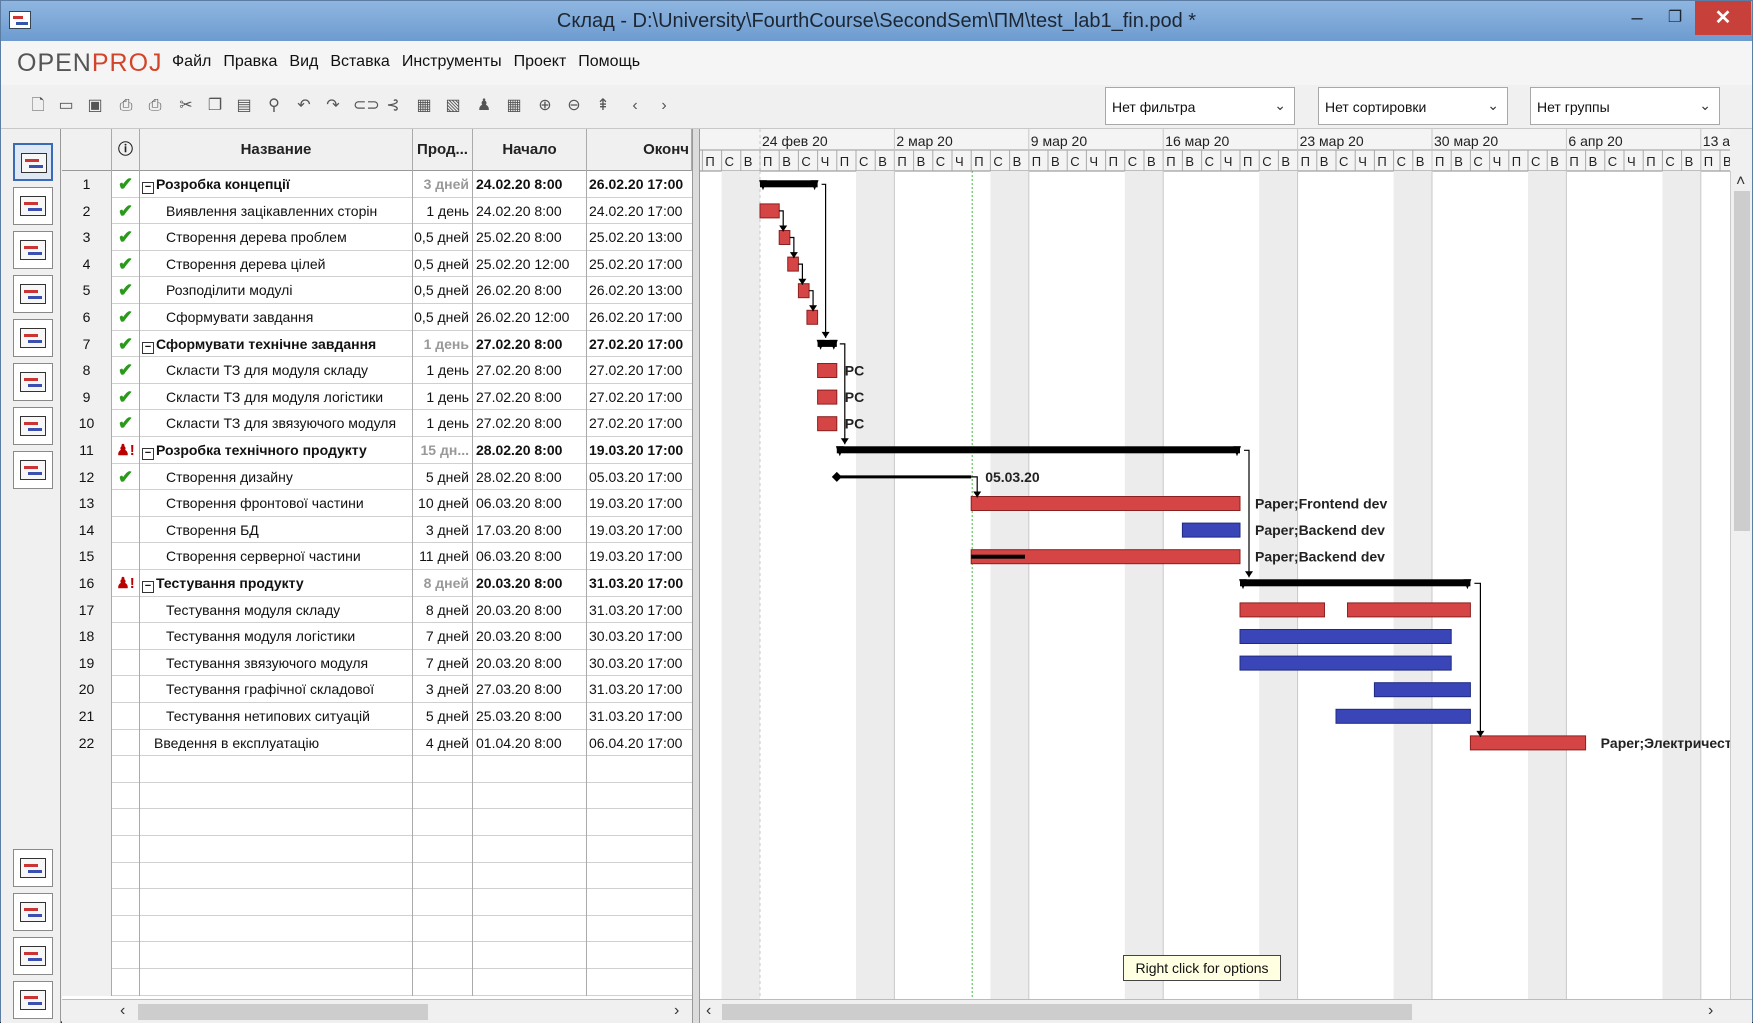 Image resolution: width=1753 pixels, height=1023 pixels. What do you see at coordinates (639, 636) in the screenshot?
I see `row-finish: 30.03.20 17:00` at bounding box center [639, 636].